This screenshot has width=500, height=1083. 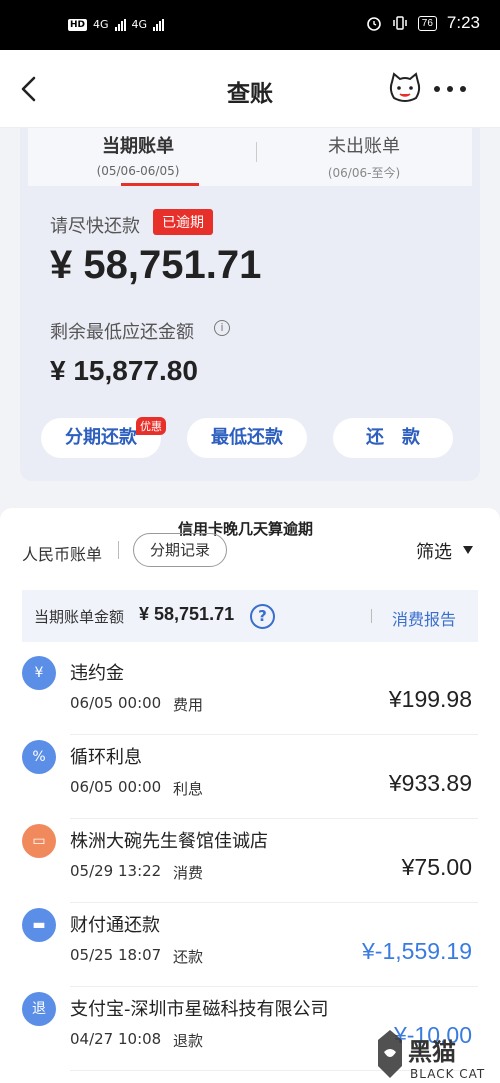 What do you see at coordinates (373, 24) in the screenshot?
I see `alarm-icon` at bounding box center [373, 24].